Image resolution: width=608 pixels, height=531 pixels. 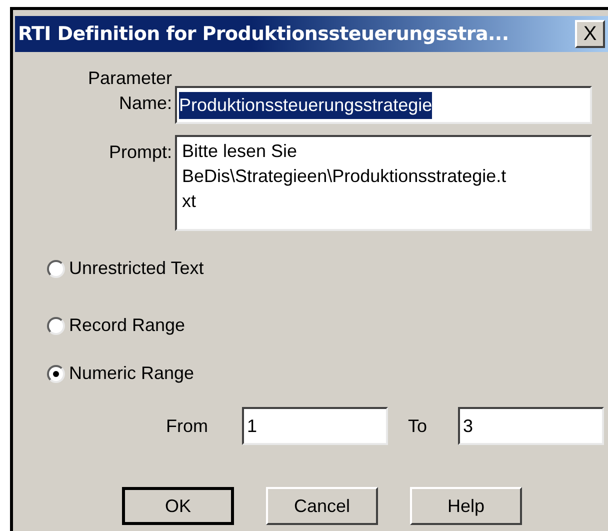 I want to click on dialog-button: Cancel, so click(x=322, y=506).